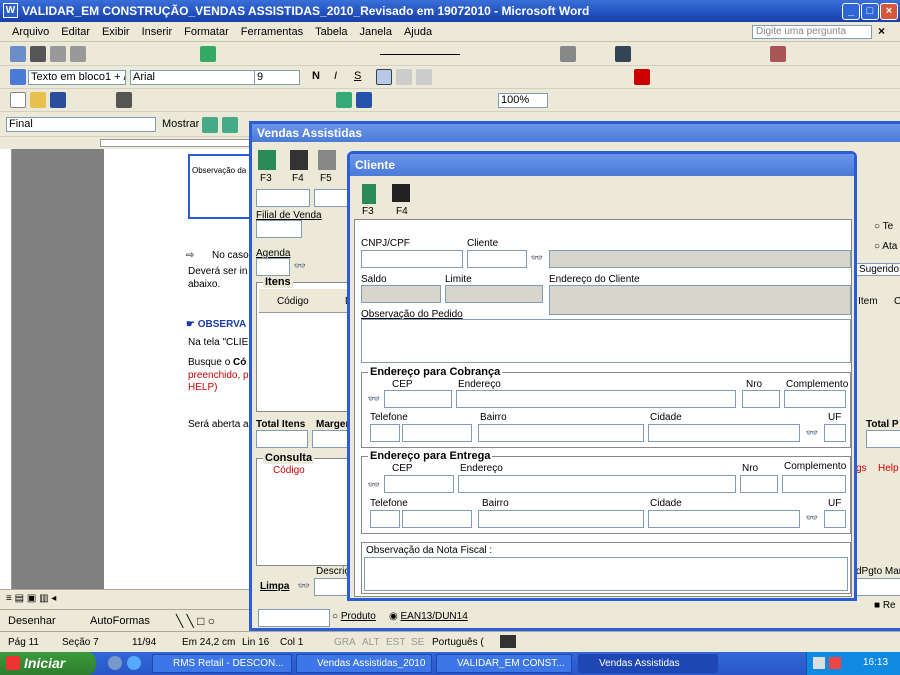 The image size is (900, 675). Describe the element at coordinates (115, 663) in the screenshot. I see `ie-icon` at that location.